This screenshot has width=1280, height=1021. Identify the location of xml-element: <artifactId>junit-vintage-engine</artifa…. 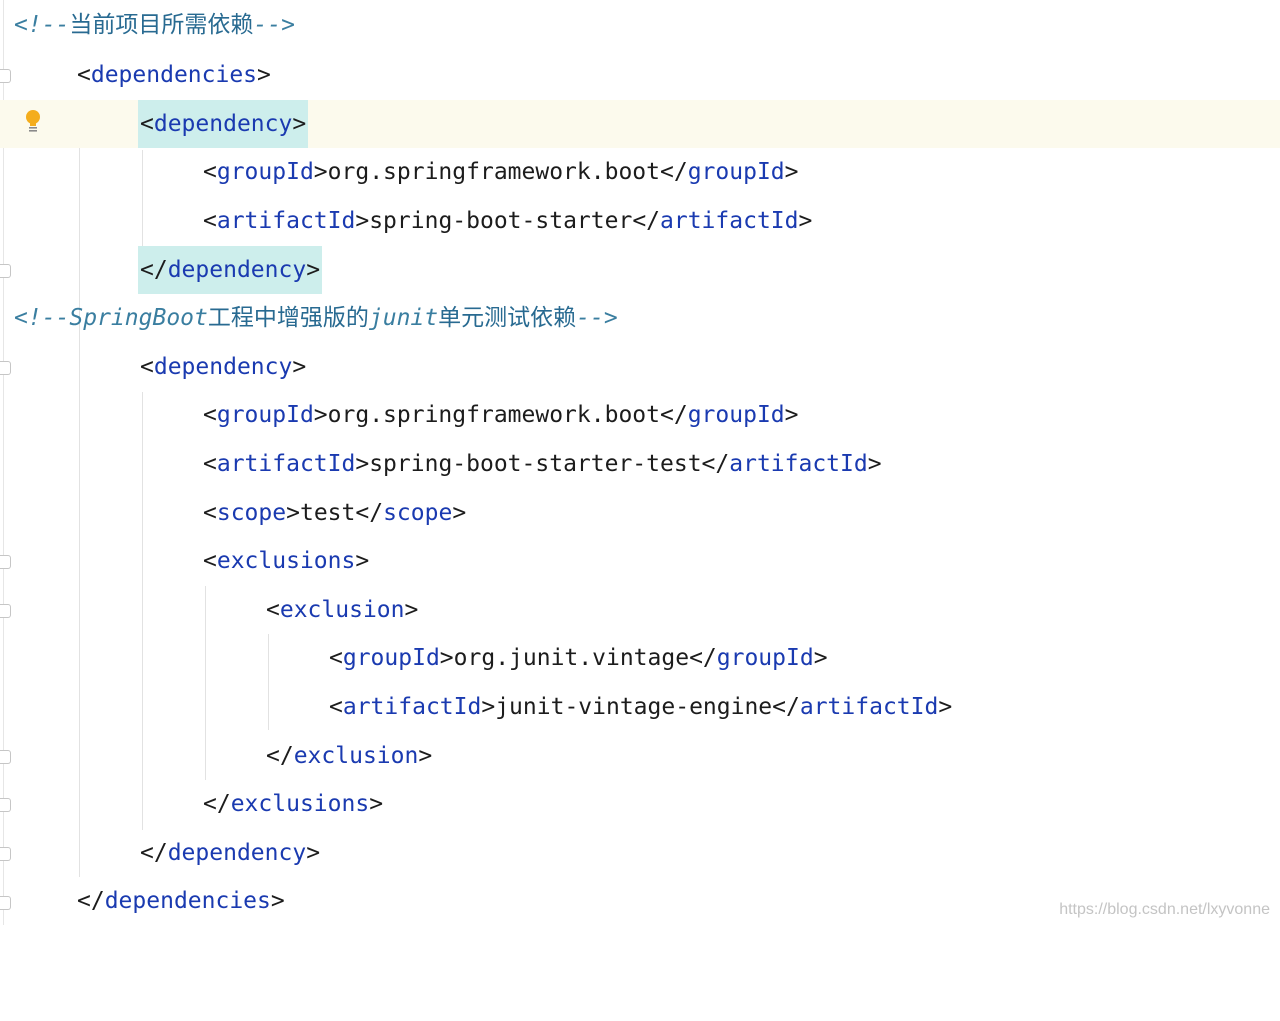
(641, 707).